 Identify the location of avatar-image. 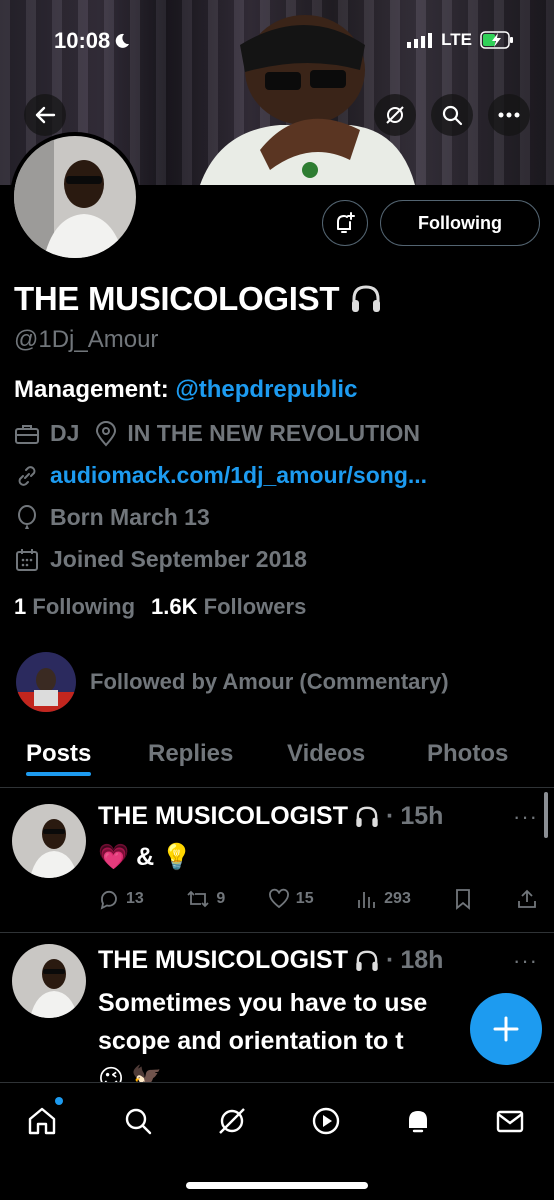
(75, 197).